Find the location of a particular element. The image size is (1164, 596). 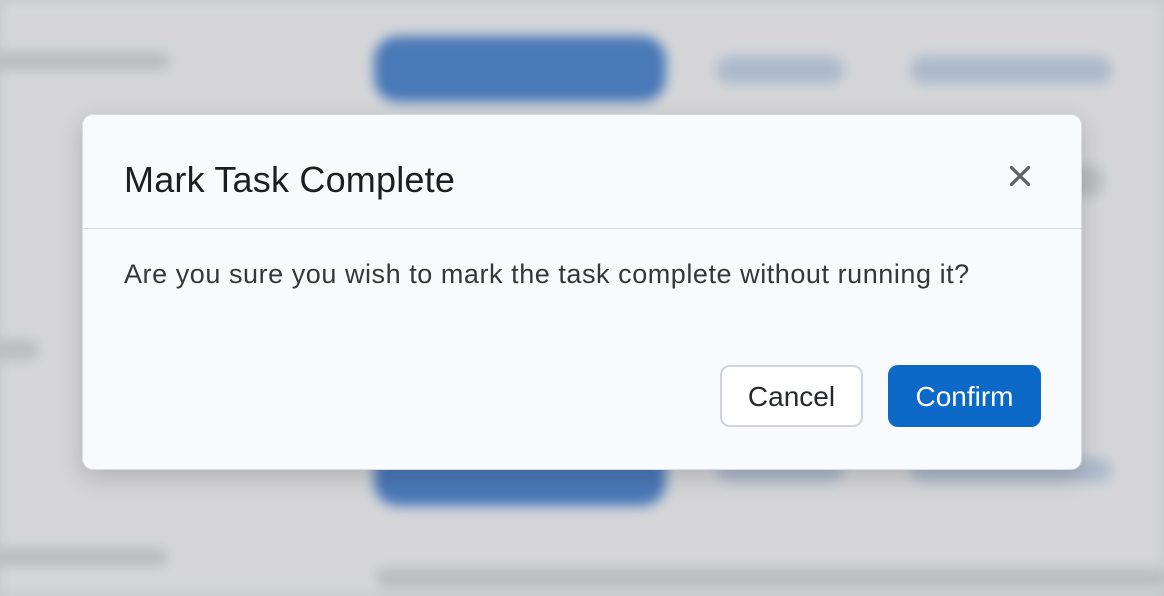

close-button is located at coordinates (1020, 176).